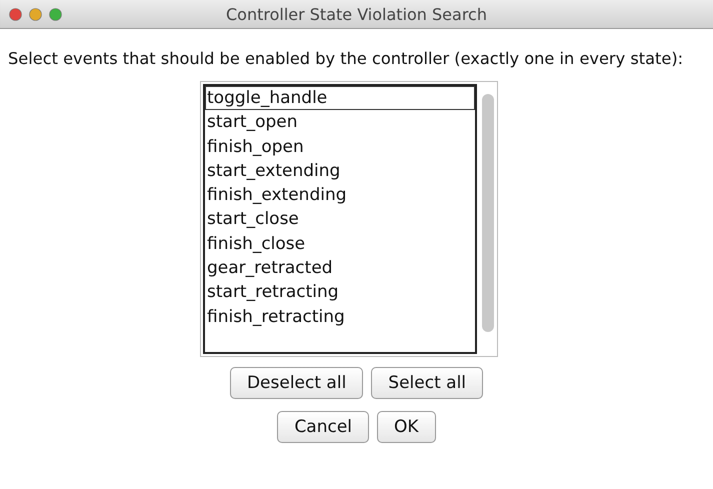  I want to click on list-item: start_extending, so click(340, 171).